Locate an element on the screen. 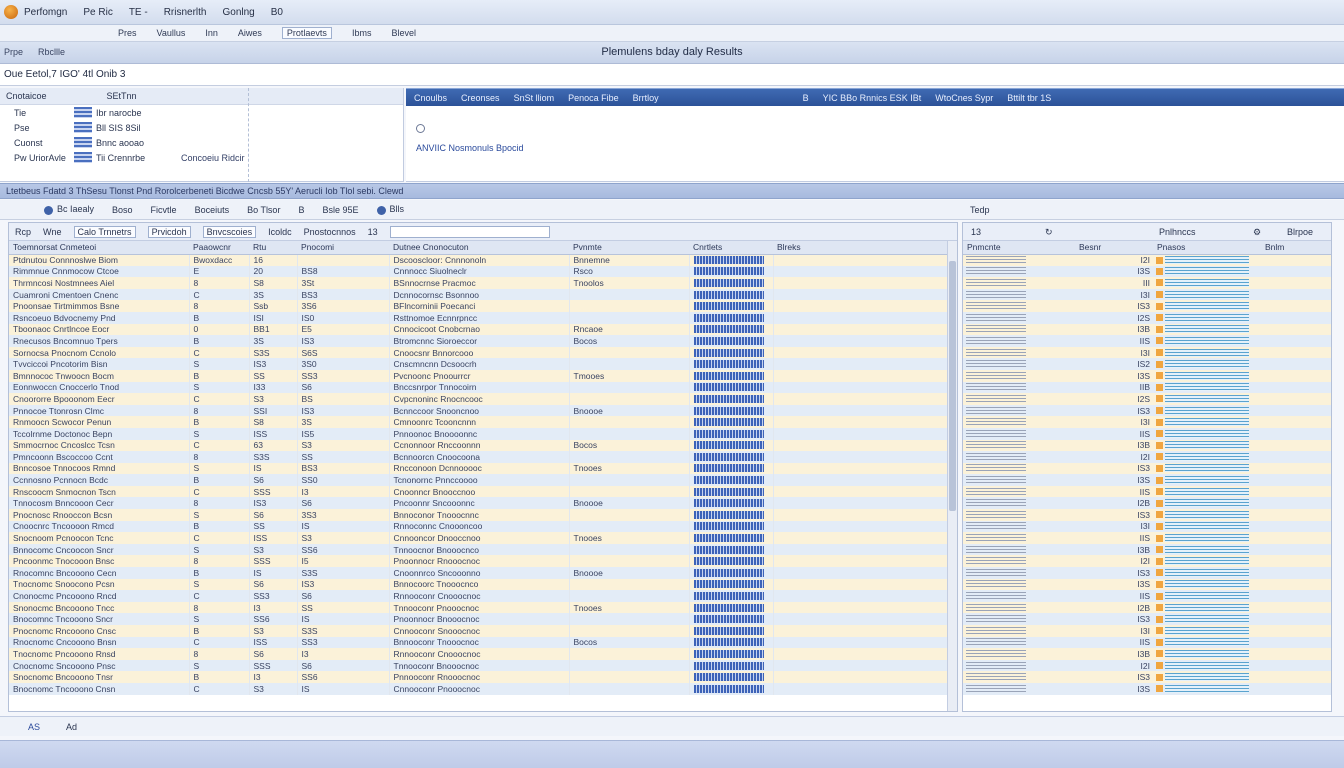 The image size is (1344, 768). detail-link: ANVIIC Nosmonuls Bpocid is located at coordinates (875, 148).